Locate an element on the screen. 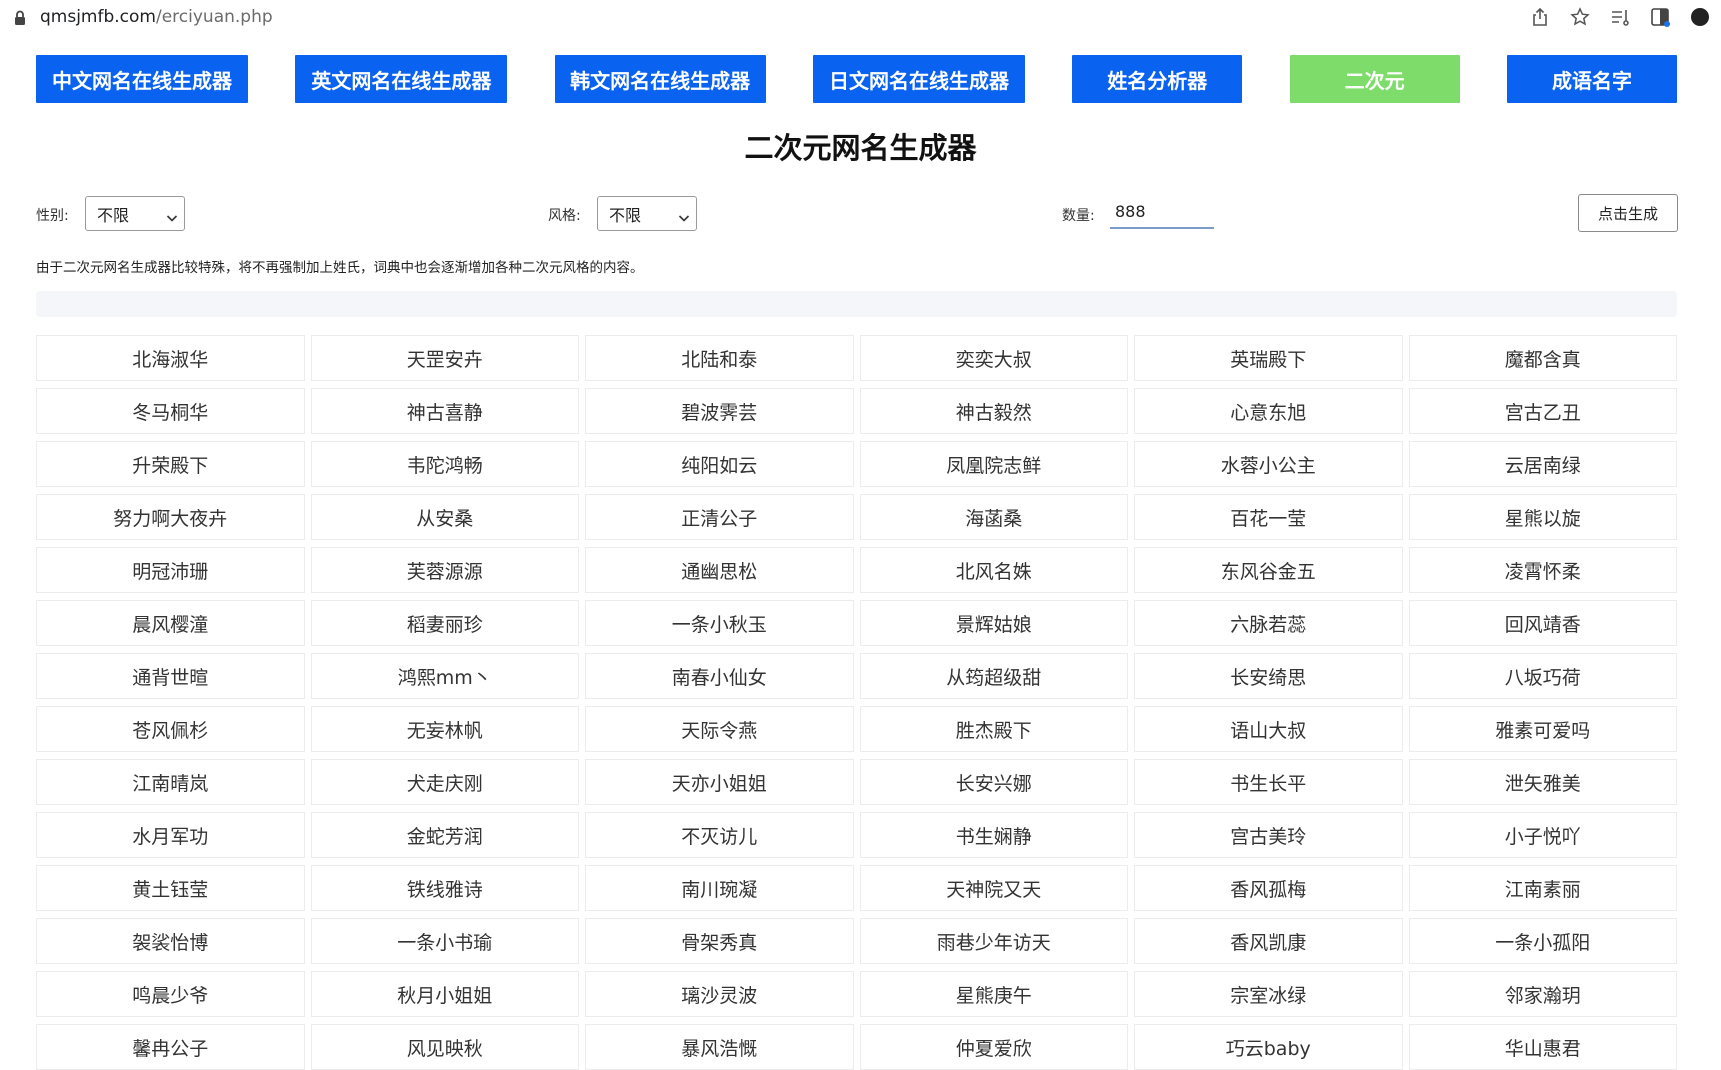 The image size is (1721, 1070). name-cell: 通背世暄 is located at coordinates (170, 676).